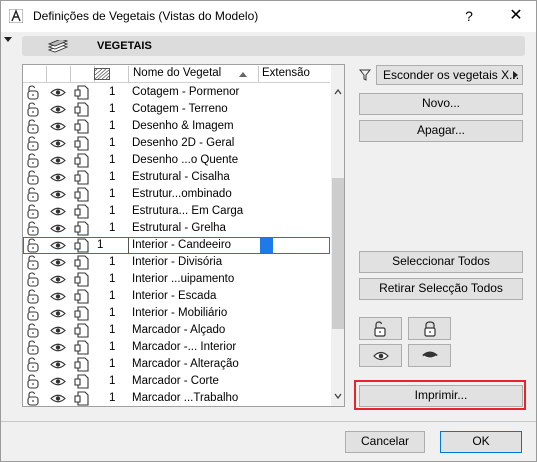 The width and height of the screenshot is (537, 462). What do you see at coordinates (176, 211) in the screenshot?
I see `table-row: 1 Estrutura... Em Carga` at bounding box center [176, 211].